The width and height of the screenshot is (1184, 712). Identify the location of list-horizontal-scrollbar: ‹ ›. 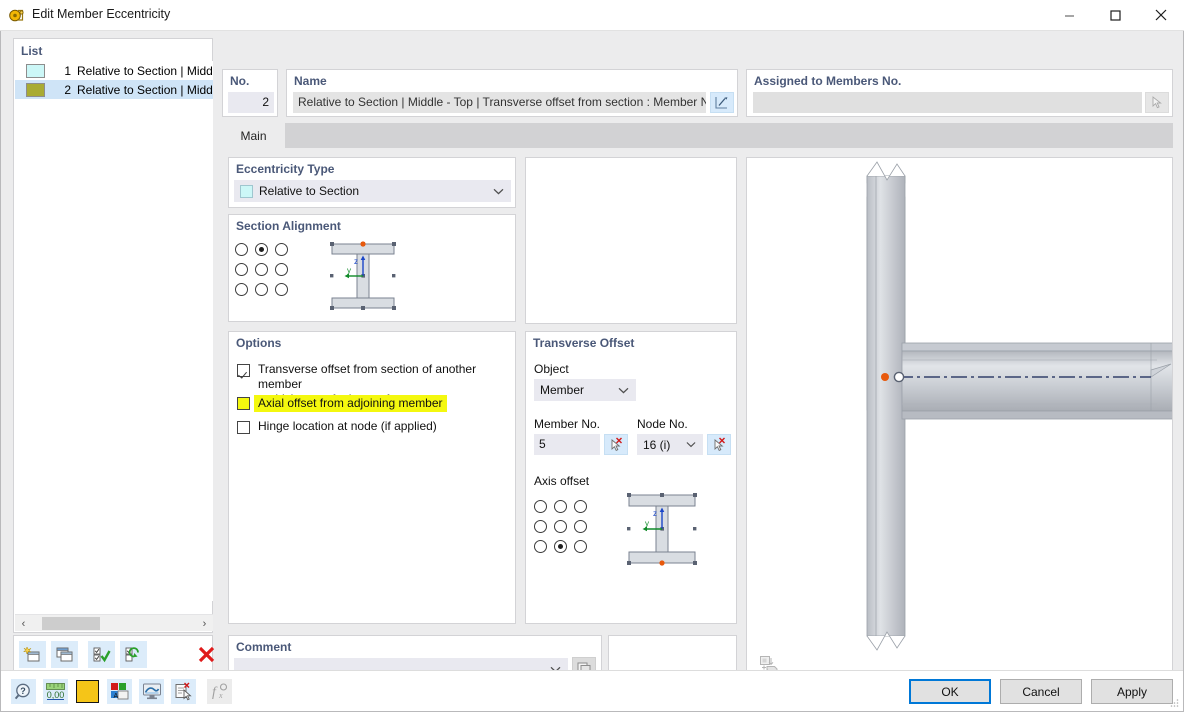
(114, 622).